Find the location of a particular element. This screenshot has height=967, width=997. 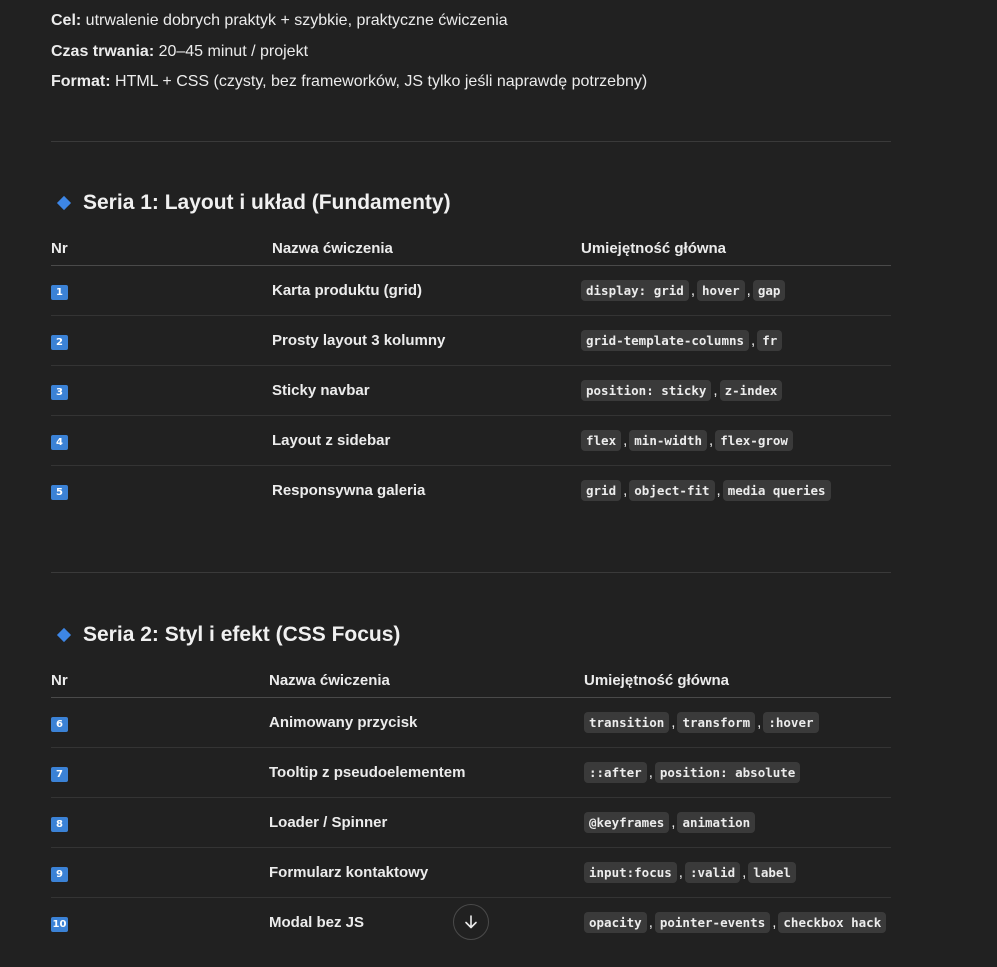

row-number-cell: 4 is located at coordinates (161, 440).